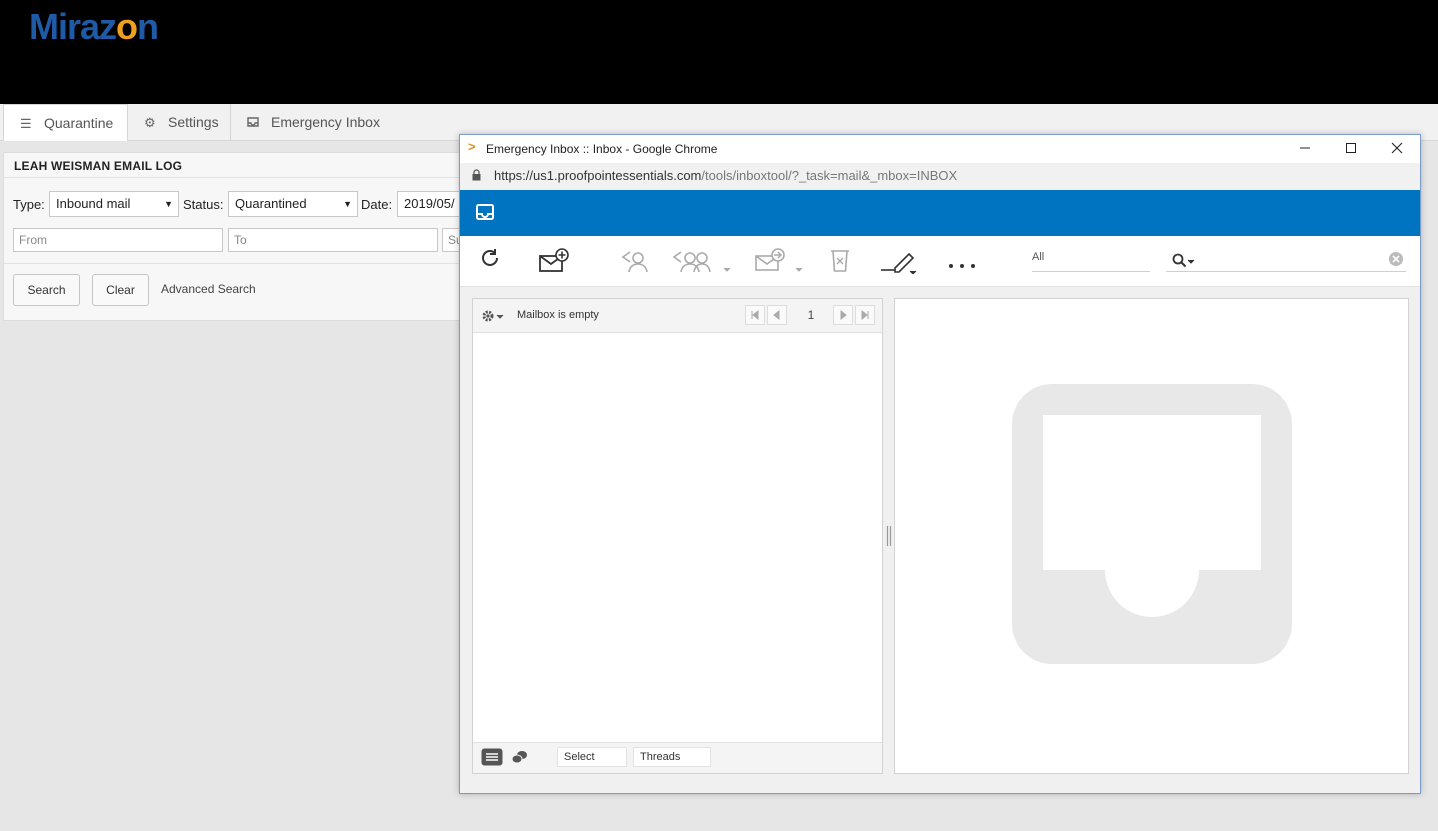  Describe the element at coordinates (490, 260) in the screenshot. I see `refresh-icon` at that location.